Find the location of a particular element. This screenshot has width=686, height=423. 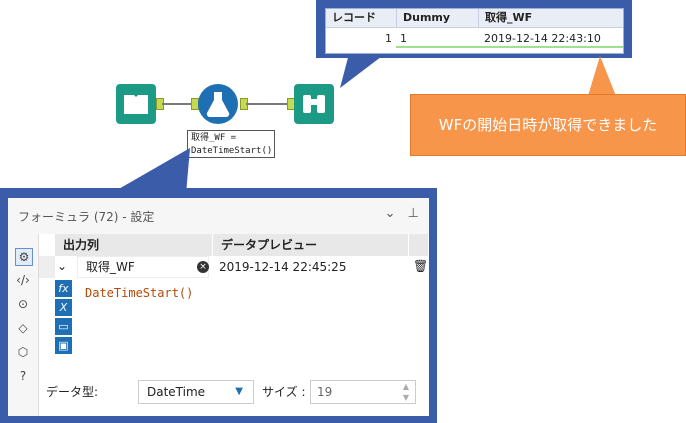

tool-annotation: 取得_WF = DateTimeStart() is located at coordinates (231, 144).